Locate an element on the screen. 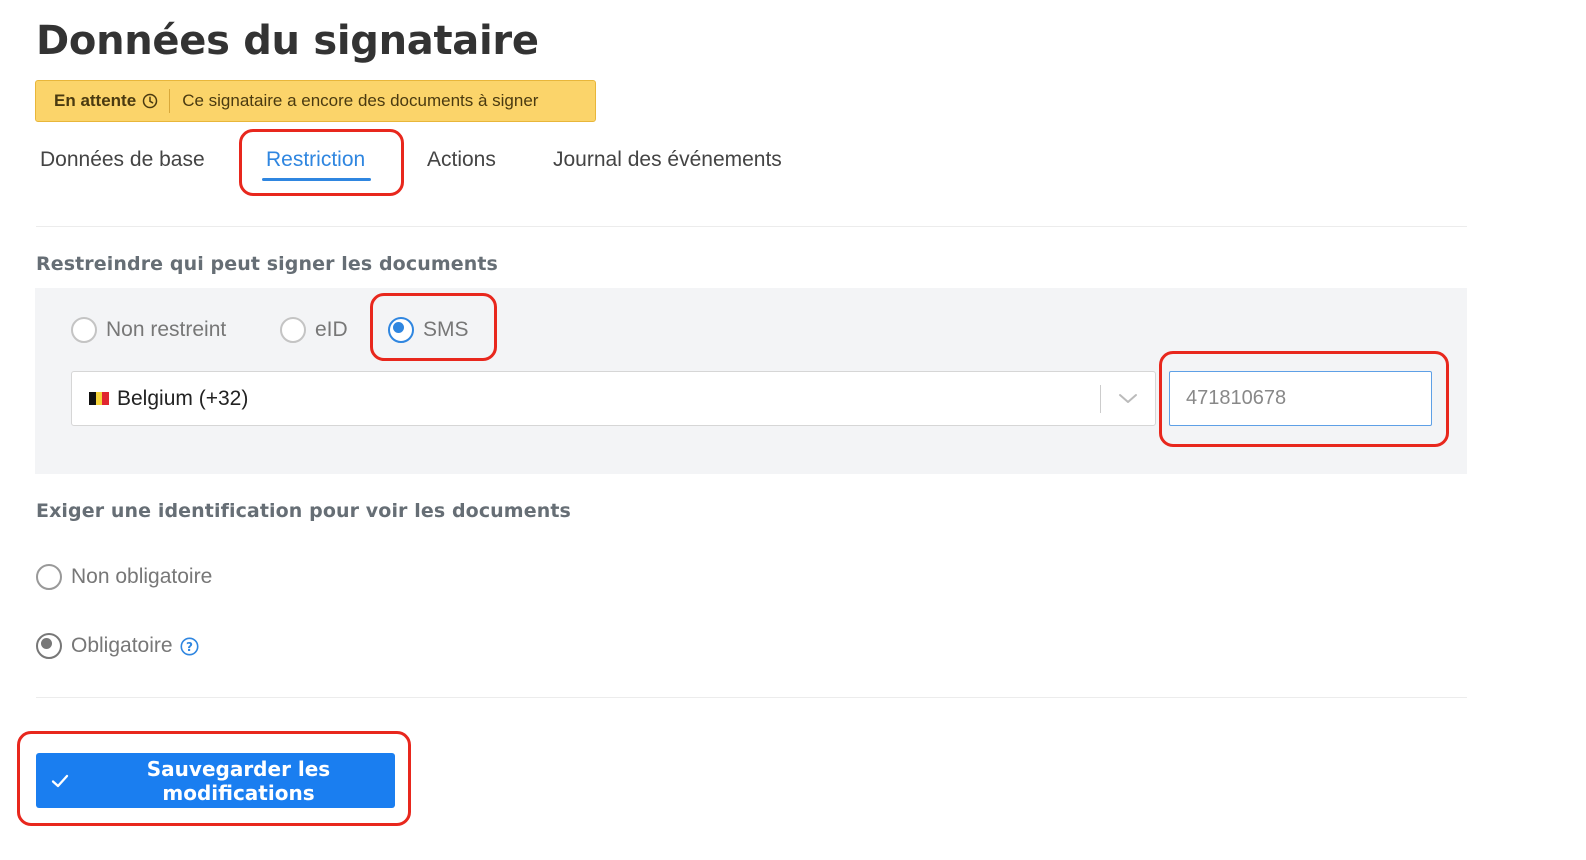 This screenshot has width=1586, height=860. radio-label: SMS is located at coordinates (446, 329).